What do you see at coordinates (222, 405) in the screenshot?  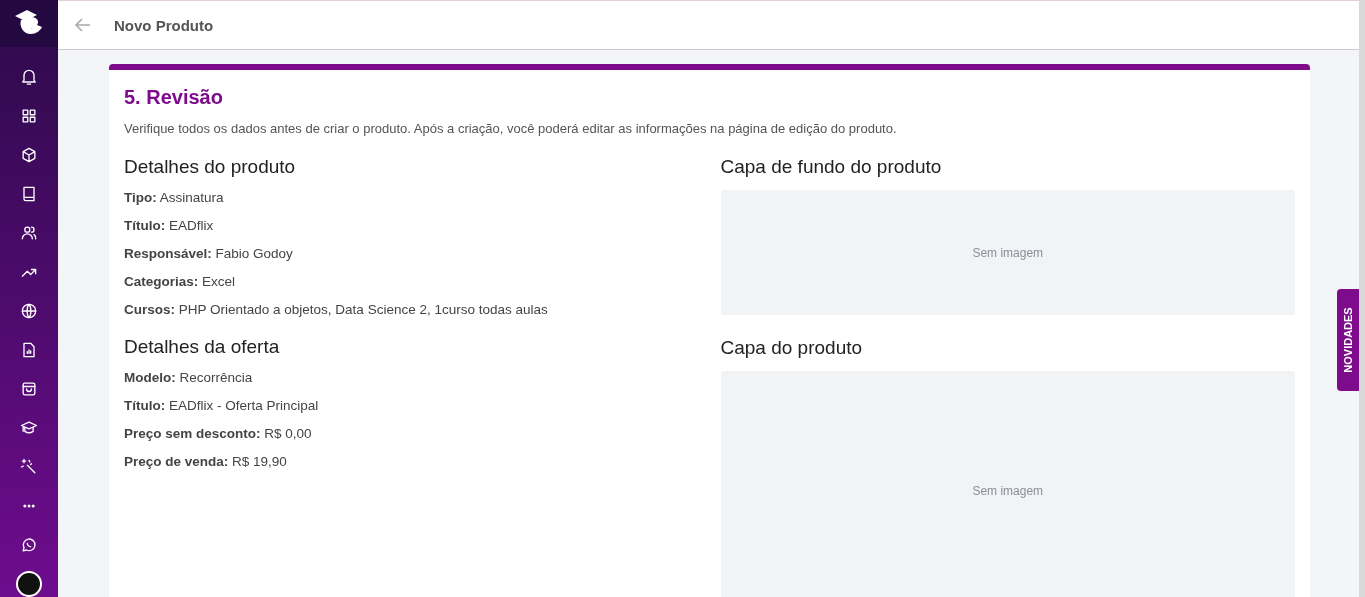 I see `detail-line: Título: EADflix - Oferta Principal` at bounding box center [222, 405].